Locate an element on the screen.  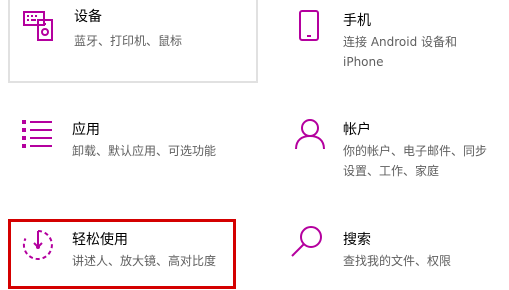
tile-devices: 设备 蓝牙、打印机、鼠标 is located at coordinates (133, 41).